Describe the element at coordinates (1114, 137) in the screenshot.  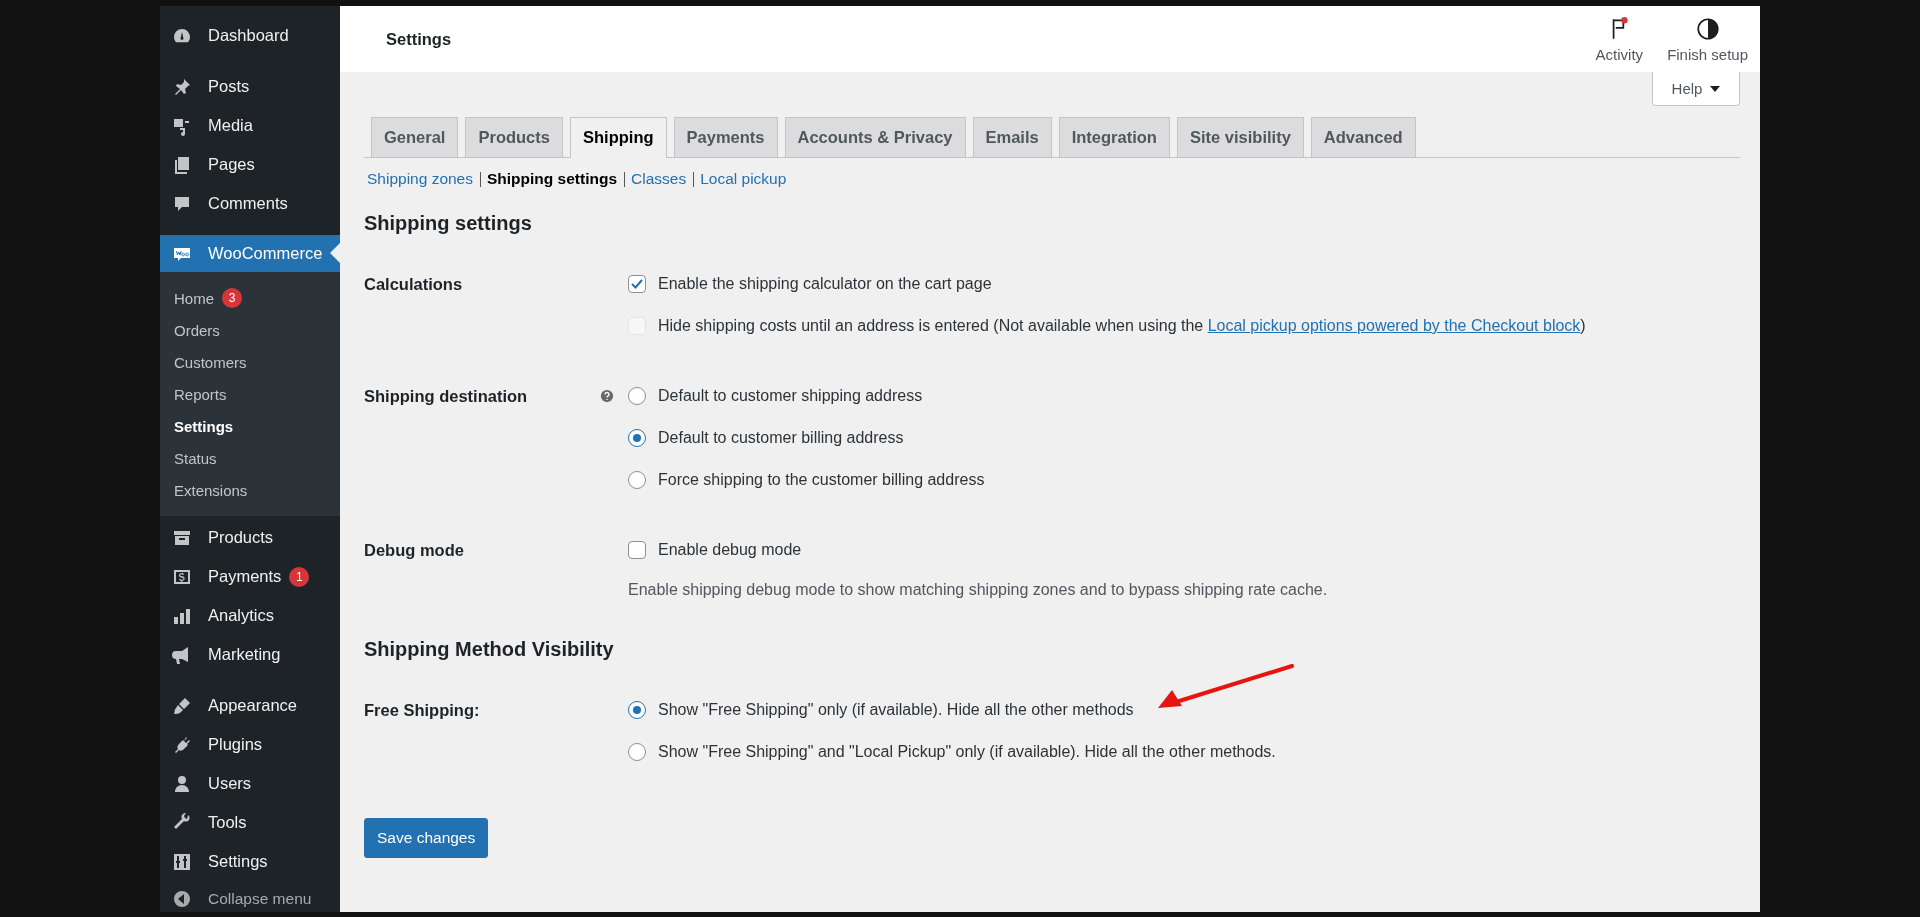
I see `tab: Integration` at that location.